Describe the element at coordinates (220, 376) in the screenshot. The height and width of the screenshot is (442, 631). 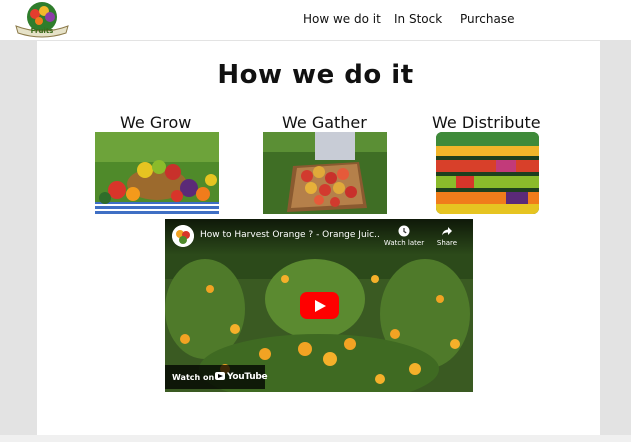
I see `youtube-logo-icon` at that location.